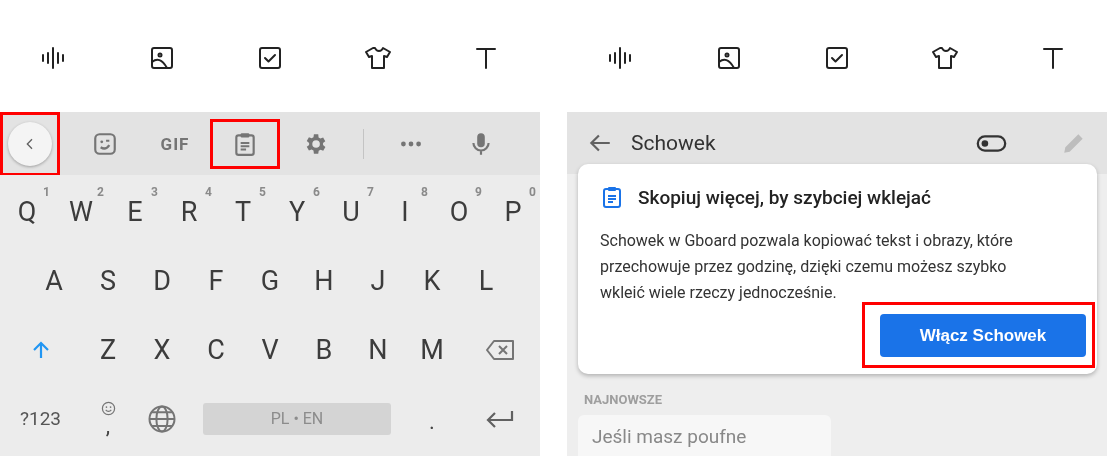 The height and width of the screenshot is (456, 1107). I want to click on key-hint: 2, so click(100, 192).